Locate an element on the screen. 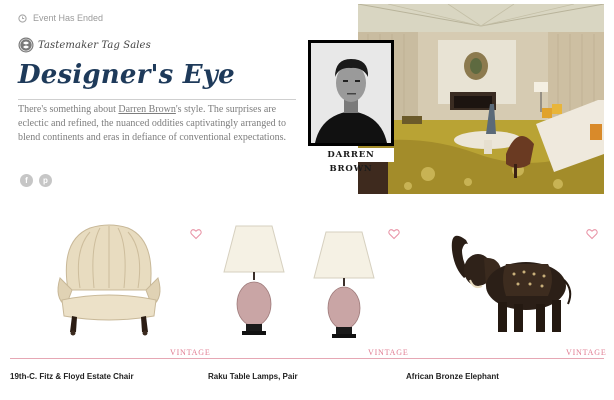  divider is located at coordinates (157, 99).